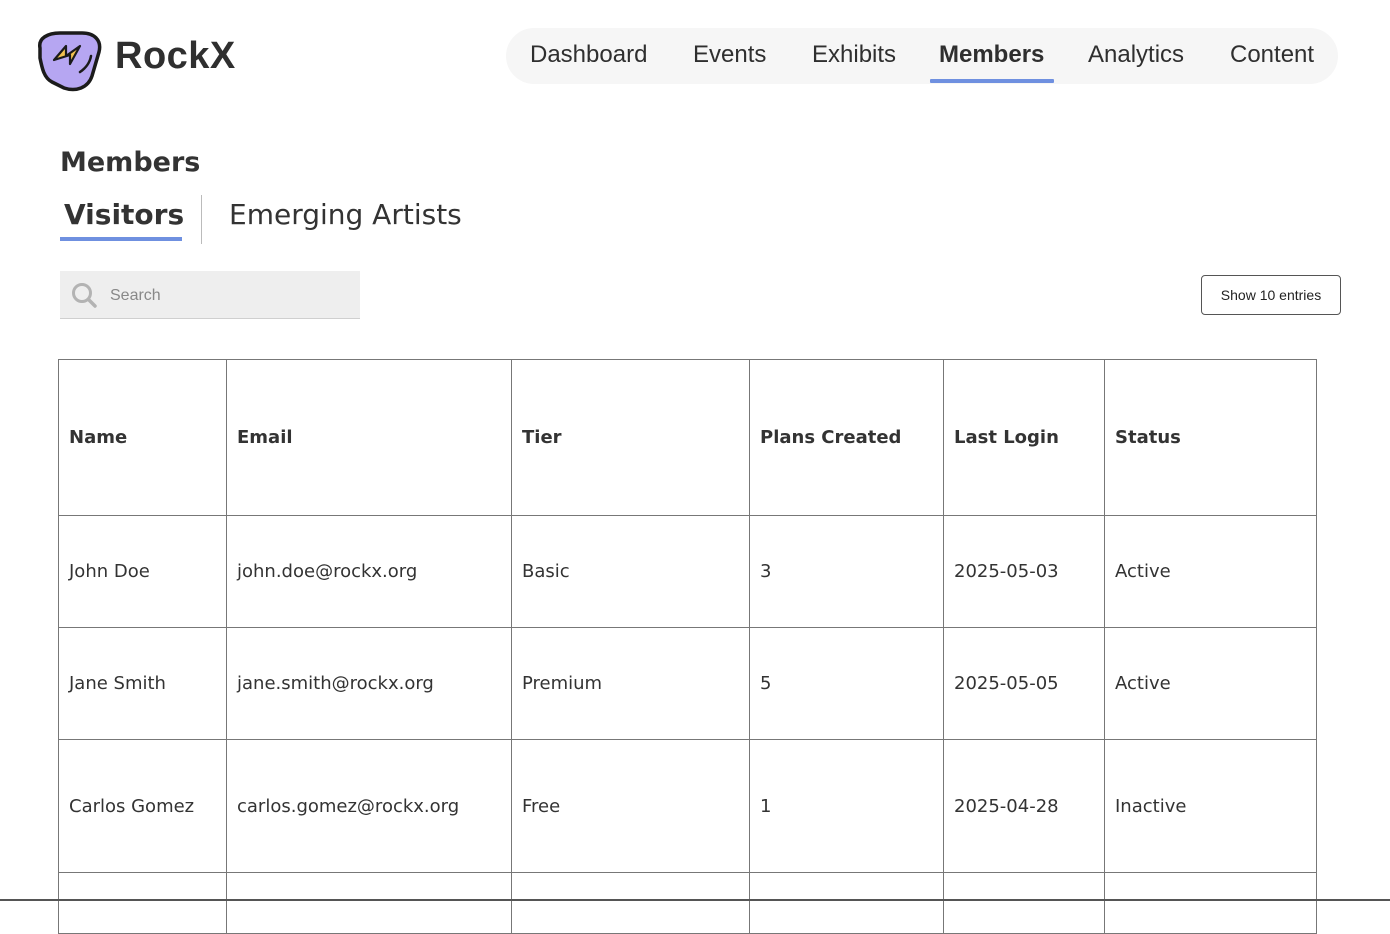 The width and height of the screenshot is (1390, 934). I want to click on search-input, so click(230, 296).